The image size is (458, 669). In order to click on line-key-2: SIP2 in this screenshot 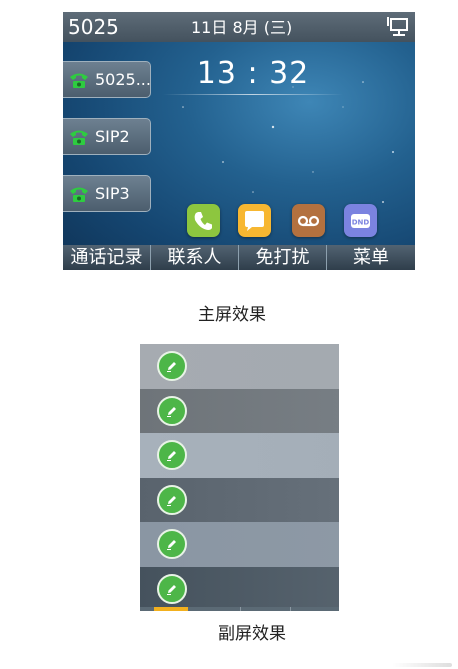, I will do `click(107, 136)`.